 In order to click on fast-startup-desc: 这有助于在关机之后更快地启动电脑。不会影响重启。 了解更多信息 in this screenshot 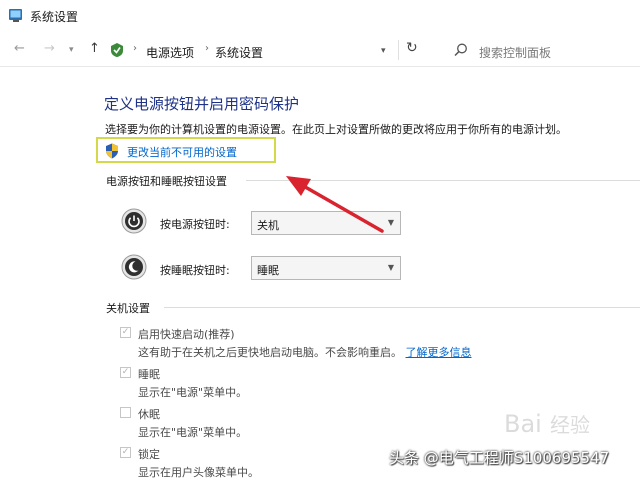, I will do `click(305, 352)`.